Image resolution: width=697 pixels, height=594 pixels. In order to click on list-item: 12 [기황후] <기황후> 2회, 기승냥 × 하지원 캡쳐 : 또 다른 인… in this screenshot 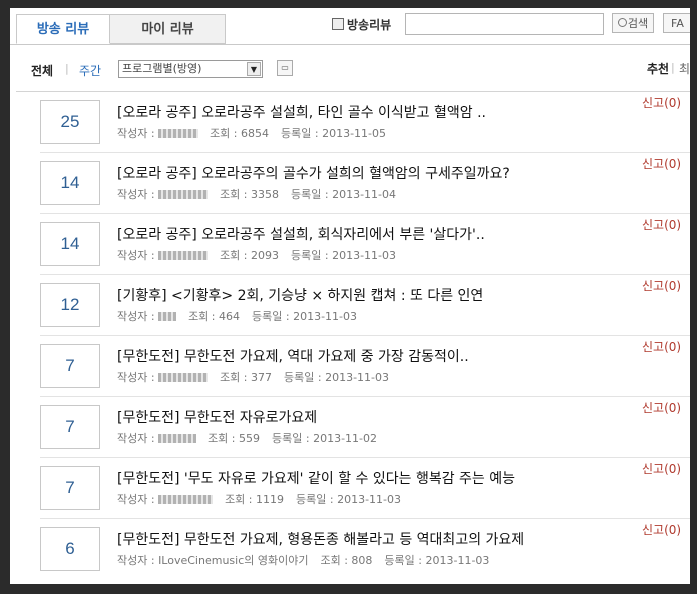, I will do `click(350, 305)`.